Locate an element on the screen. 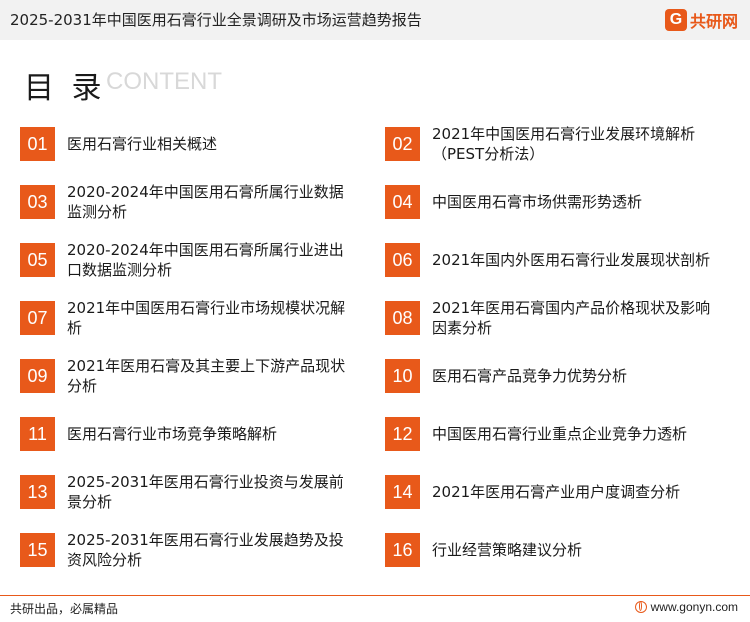  footer-slogan: 共研出品，必属精品 is located at coordinates (64, 609).